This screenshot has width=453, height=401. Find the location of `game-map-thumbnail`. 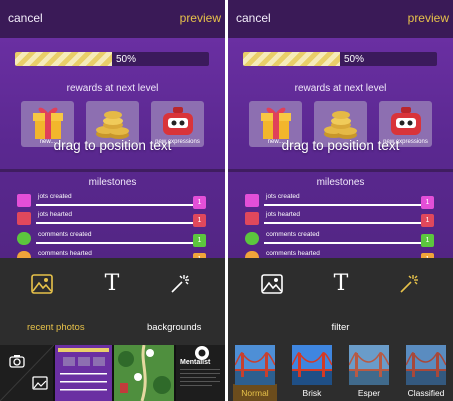

game-map-thumbnail is located at coordinates (144, 373).